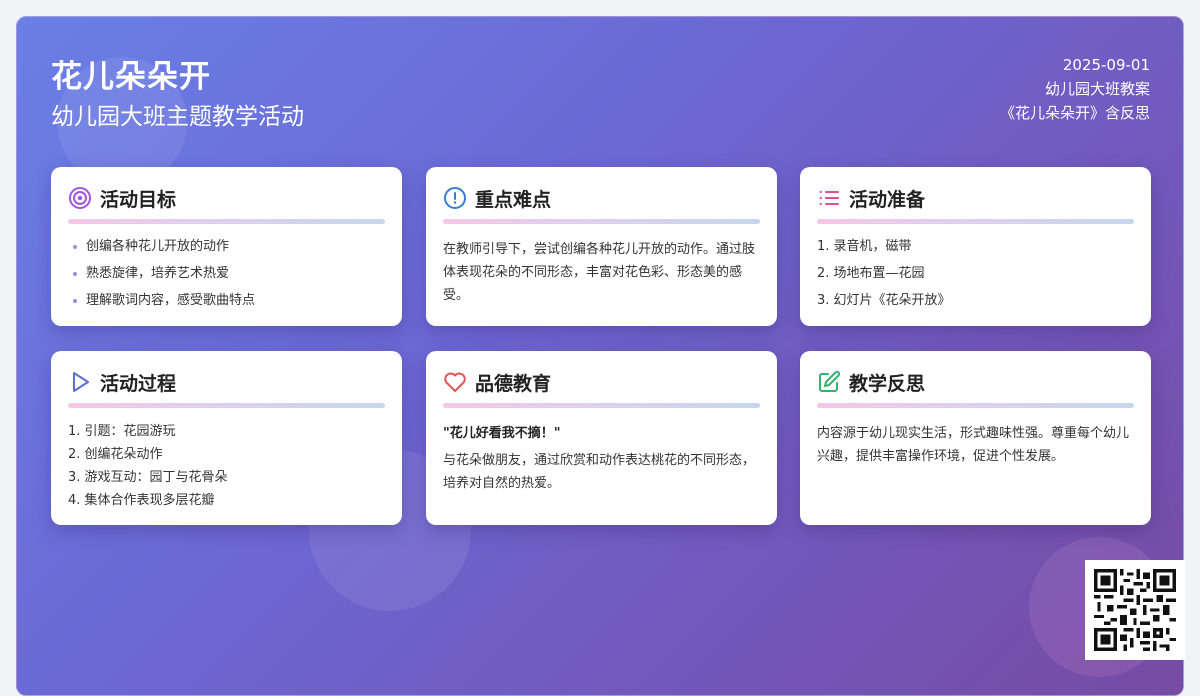 The image size is (1200, 696). I want to click on card-title: 重点难点, so click(513, 199).